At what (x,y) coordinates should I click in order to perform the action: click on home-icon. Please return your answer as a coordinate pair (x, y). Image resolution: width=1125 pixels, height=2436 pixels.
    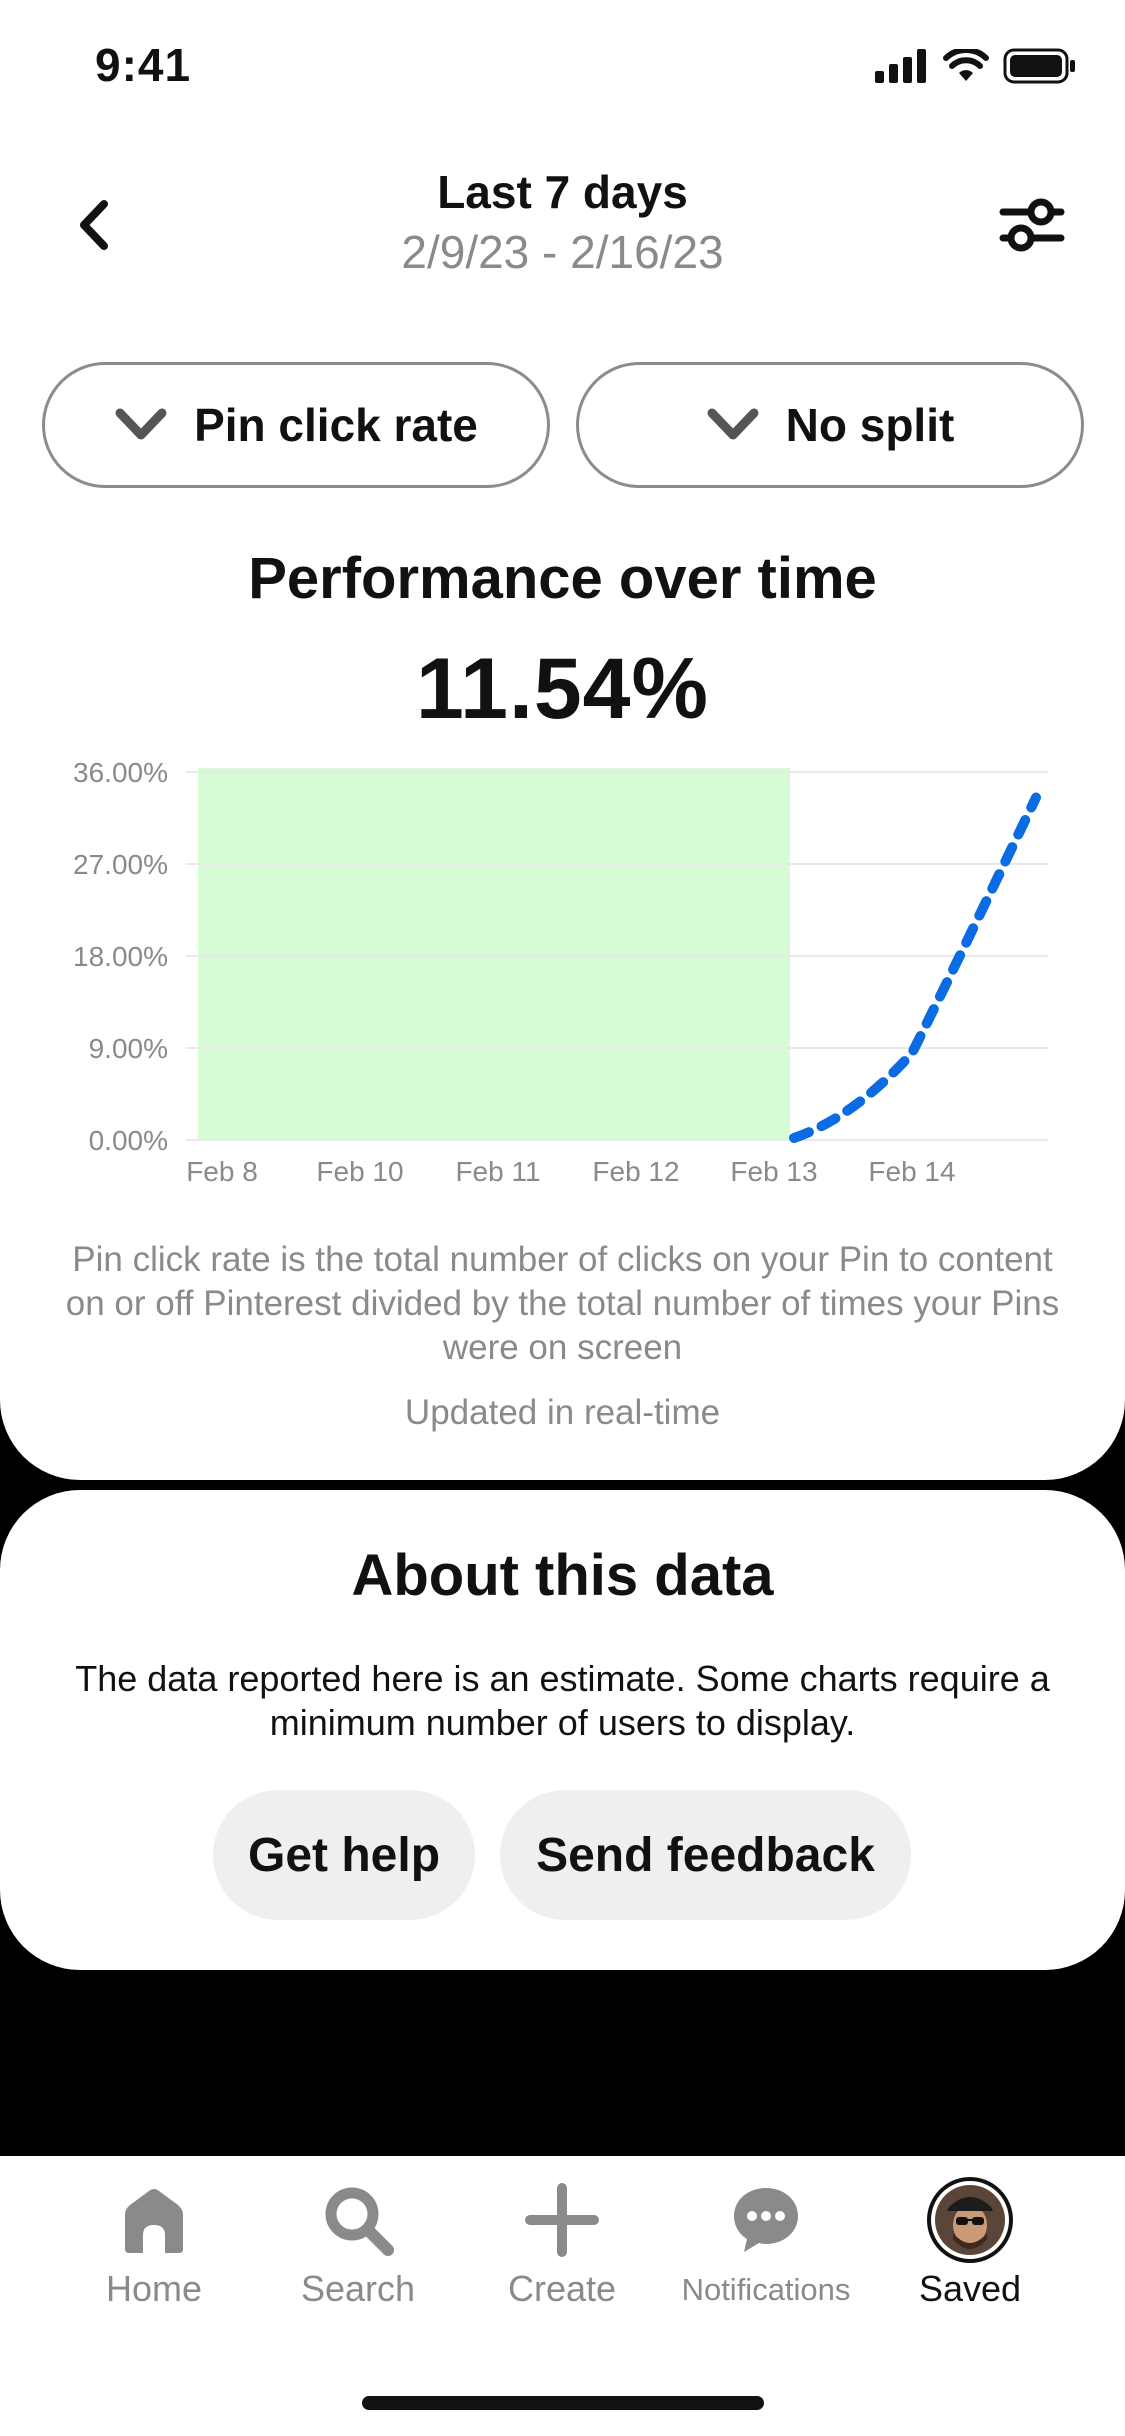
    Looking at the image, I should click on (154, 2221).